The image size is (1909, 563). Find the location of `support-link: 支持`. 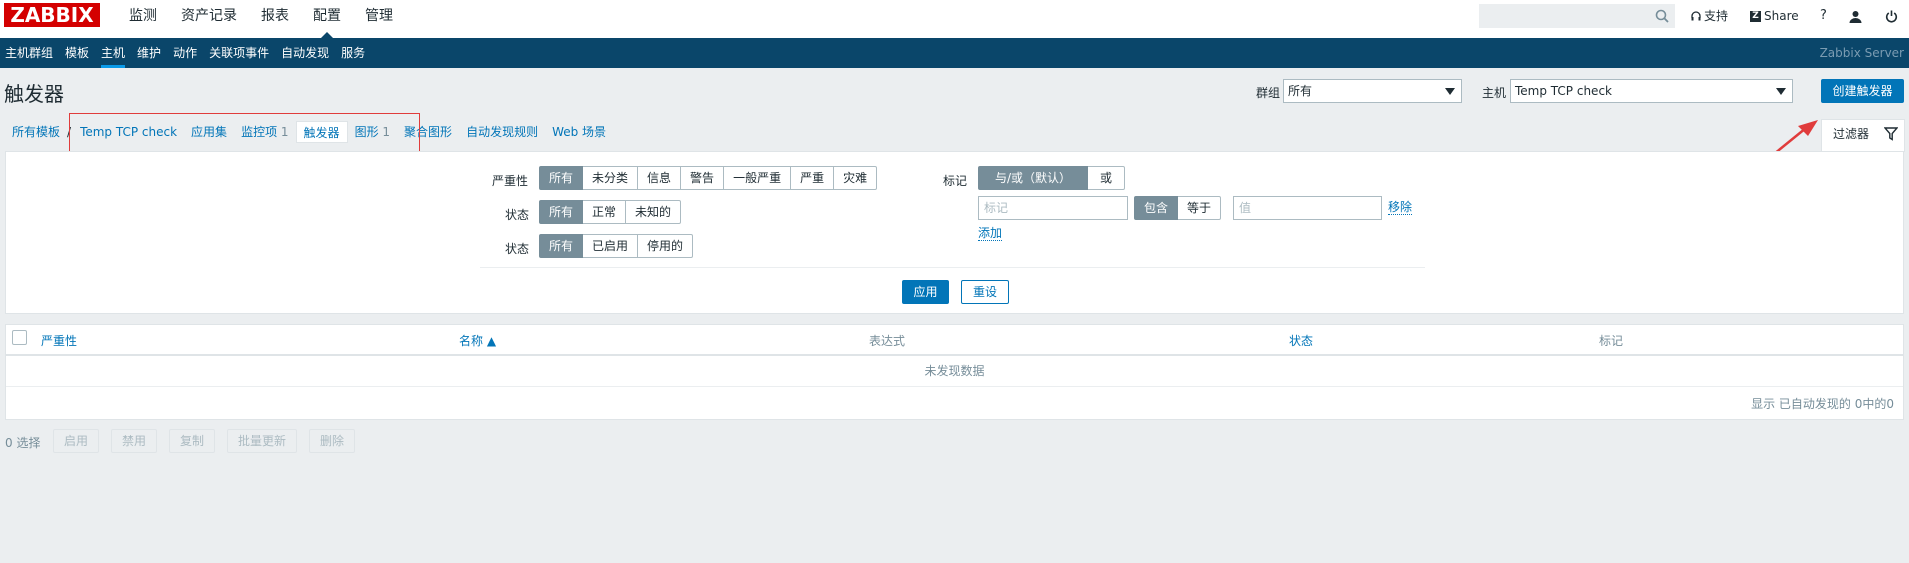

support-link: 支持 is located at coordinates (1709, 16).